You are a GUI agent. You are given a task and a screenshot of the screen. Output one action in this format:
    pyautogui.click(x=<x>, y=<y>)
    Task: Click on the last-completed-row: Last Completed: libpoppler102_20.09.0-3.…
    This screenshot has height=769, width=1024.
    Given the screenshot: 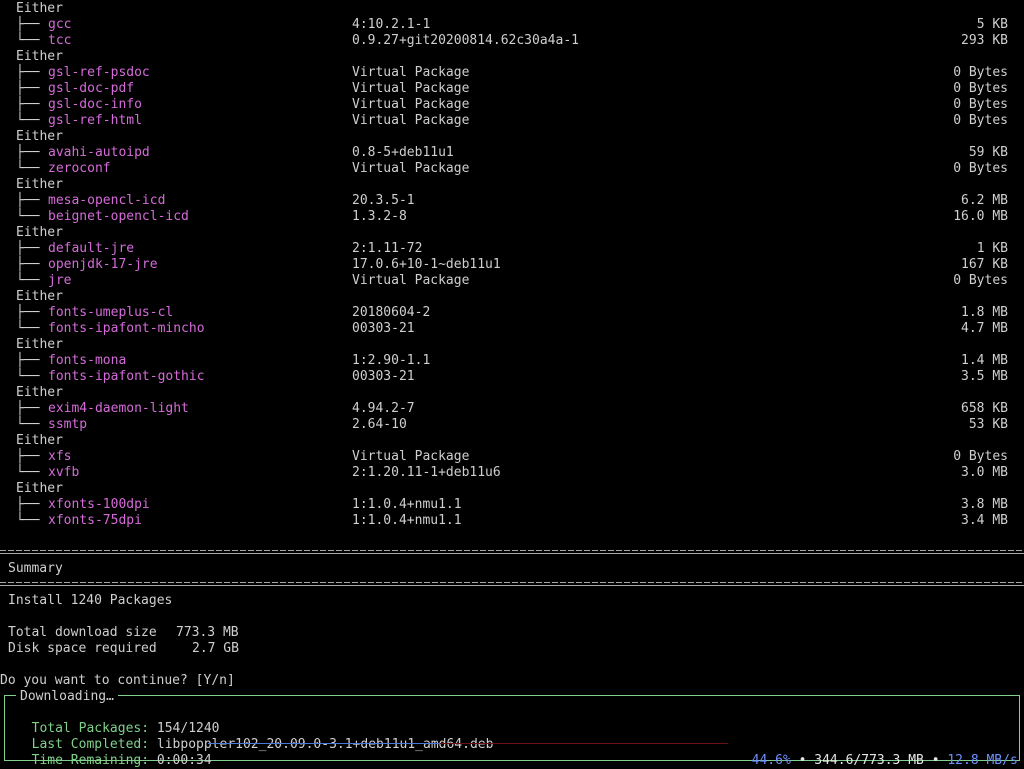 What is the action you would take?
    pyautogui.click(x=255, y=736)
    